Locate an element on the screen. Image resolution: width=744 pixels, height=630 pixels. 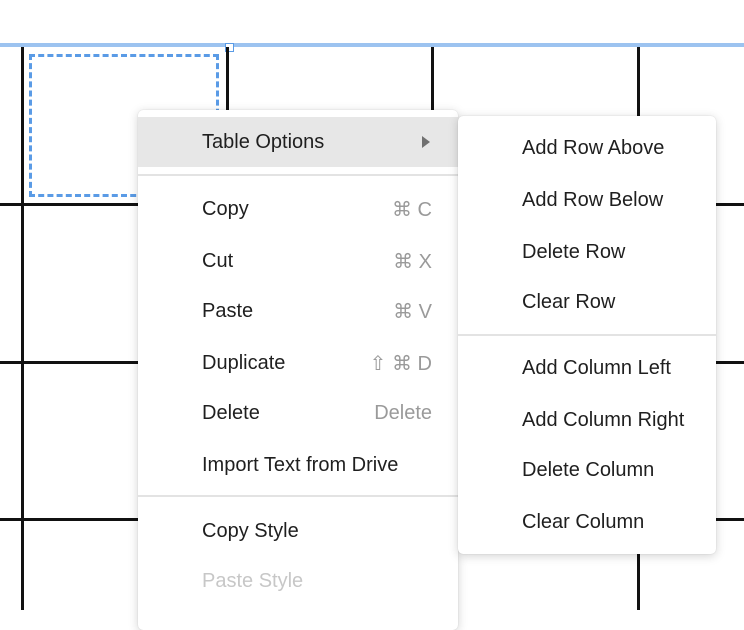
menu-item-copy: Copy ⌘ C is located at coordinates (298, 209).